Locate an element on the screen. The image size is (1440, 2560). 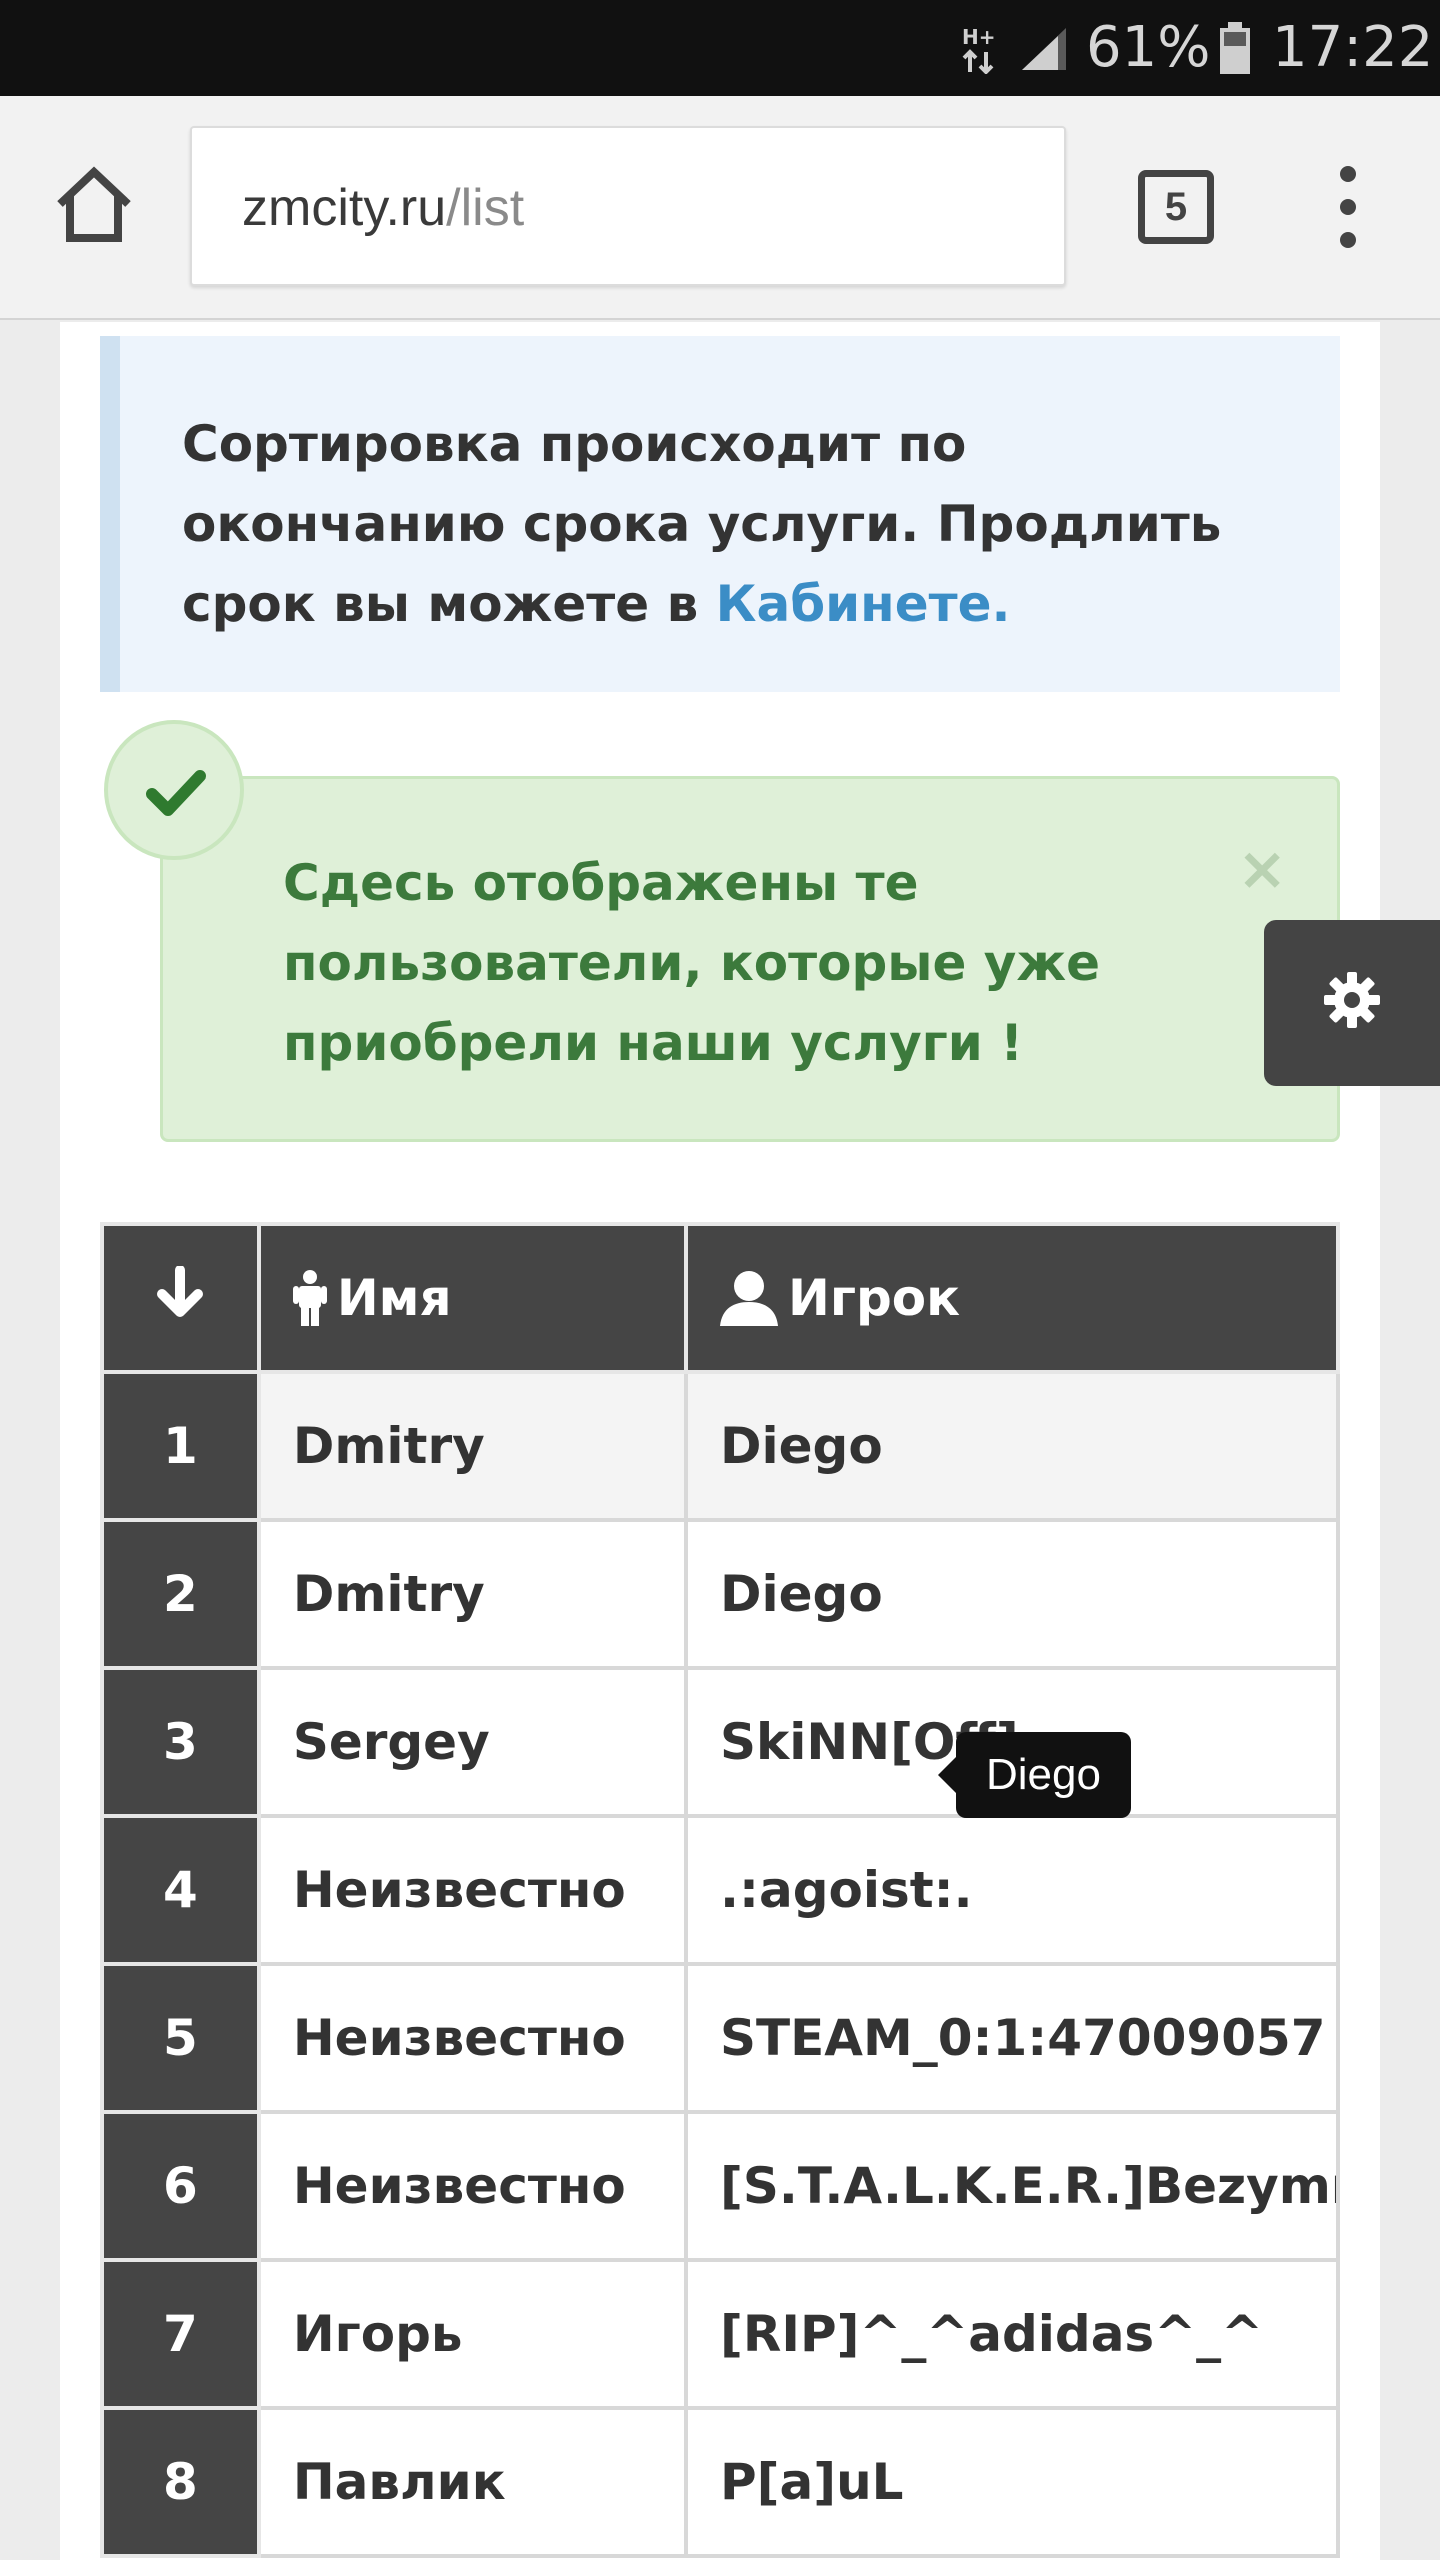
close-alert-button: × is located at coordinates (1262, 869).